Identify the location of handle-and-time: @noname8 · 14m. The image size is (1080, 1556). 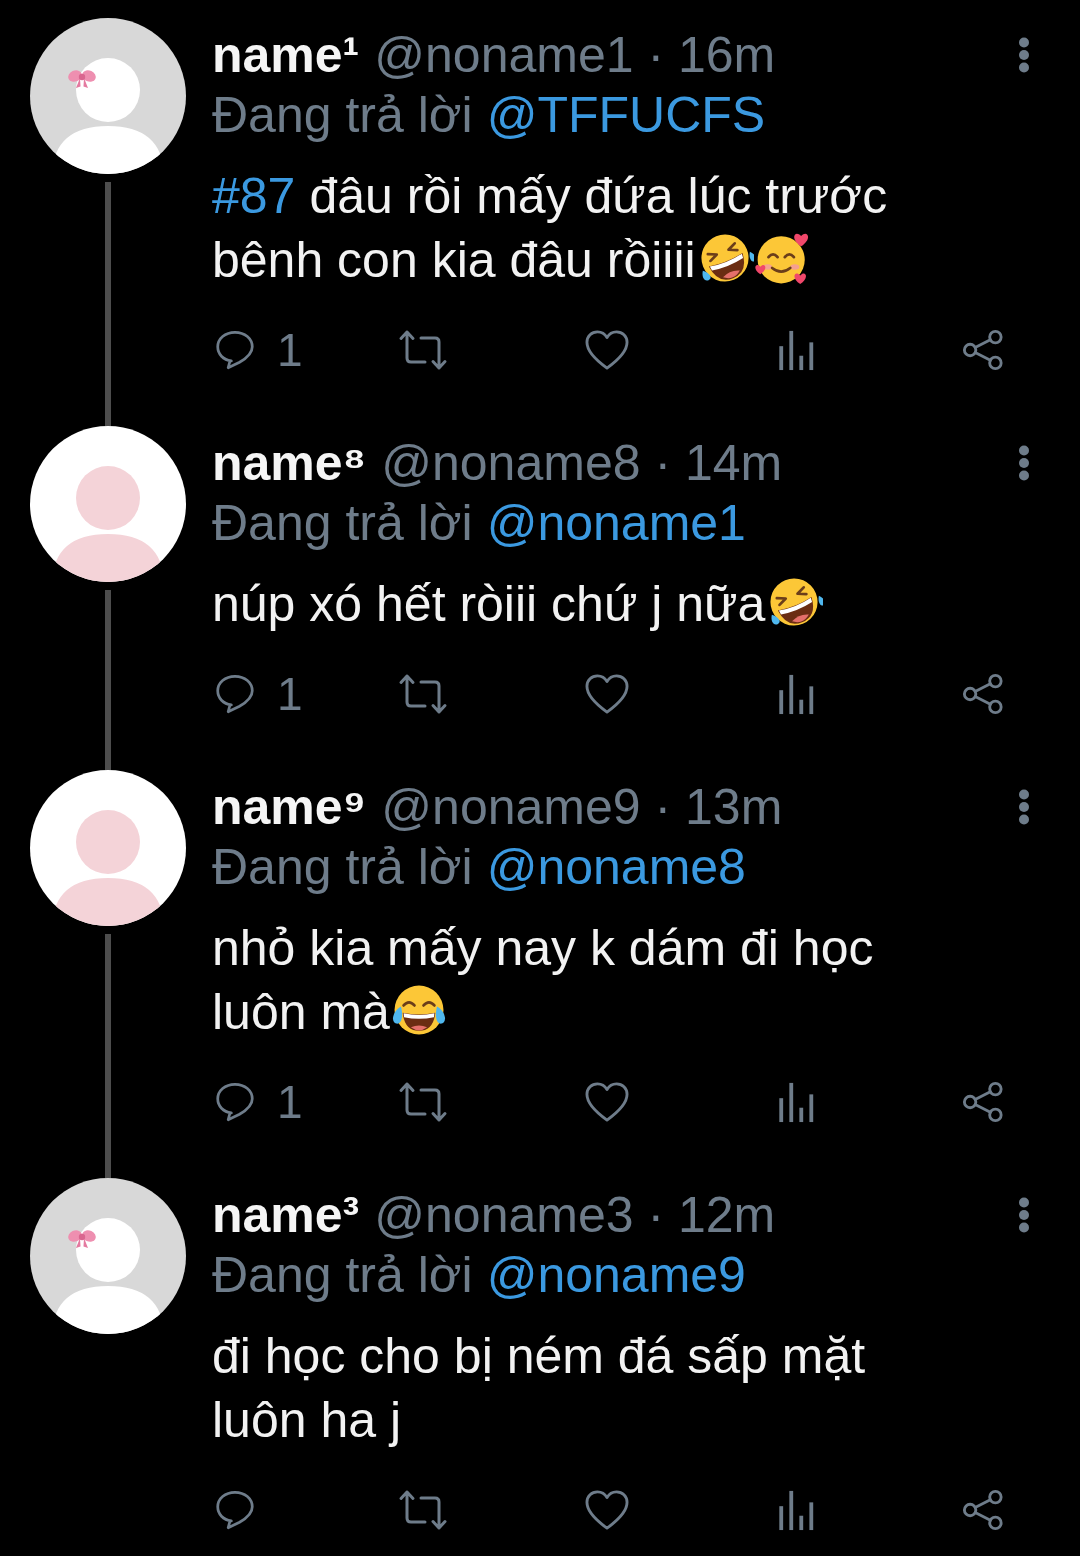
(582, 463).